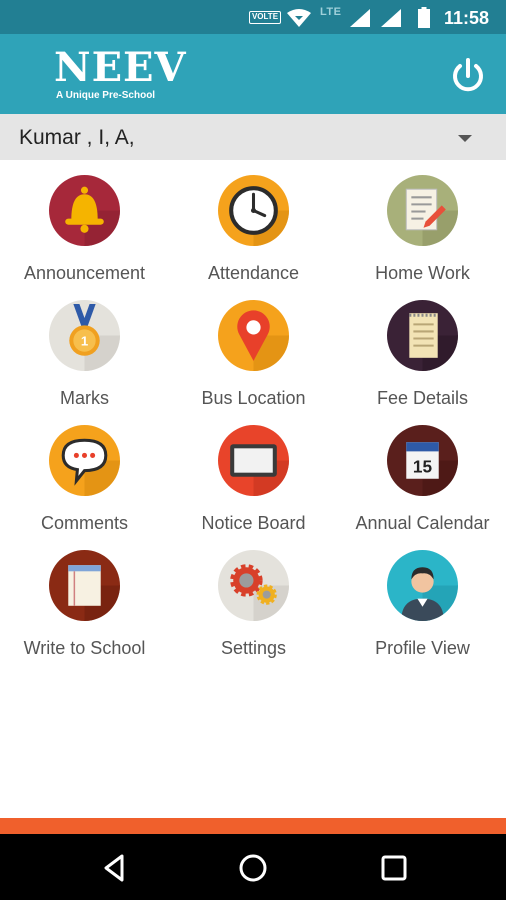  Describe the element at coordinates (424, 17) in the screenshot. I see `battery-icon` at that location.